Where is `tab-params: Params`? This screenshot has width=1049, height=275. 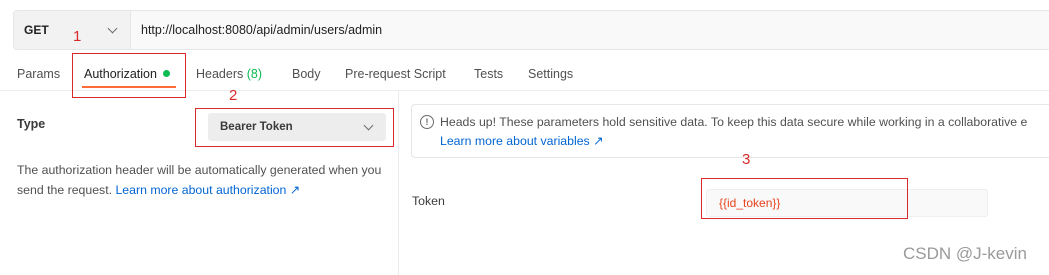
tab-params: Params is located at coordinates (38, 74).